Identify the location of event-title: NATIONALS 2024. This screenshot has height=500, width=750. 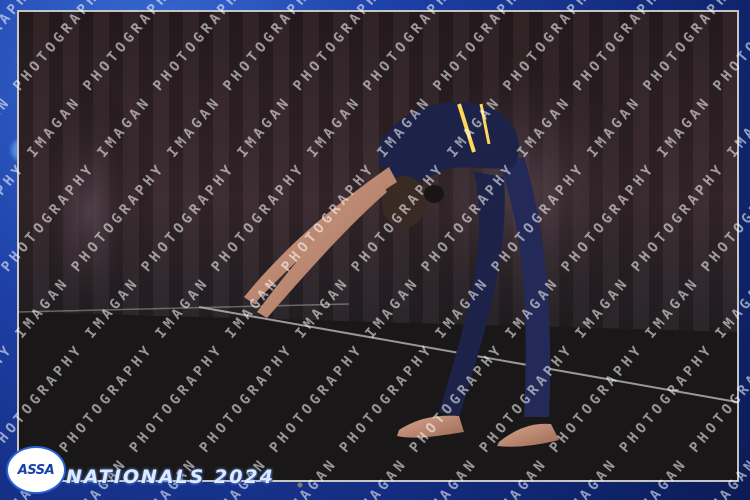
(170, 477).